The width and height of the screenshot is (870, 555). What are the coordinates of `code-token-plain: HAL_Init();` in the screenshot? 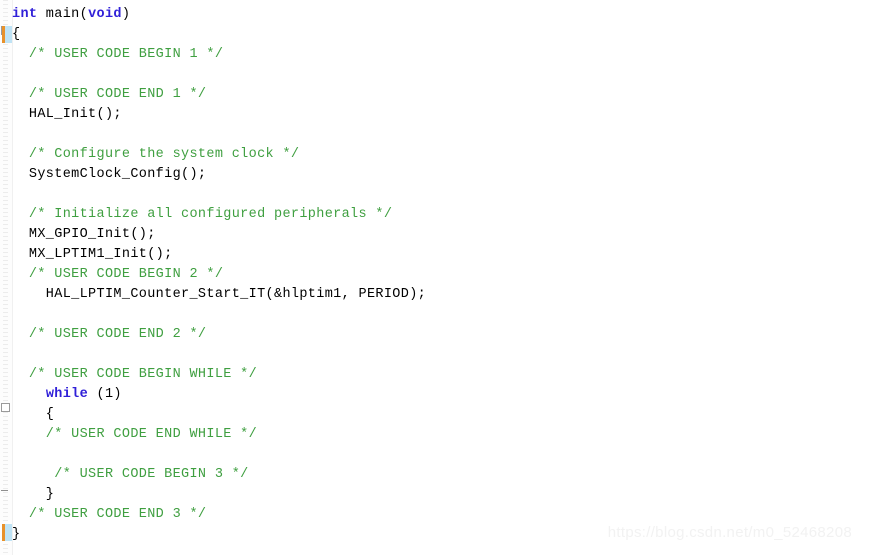 It's located at (67, 114).